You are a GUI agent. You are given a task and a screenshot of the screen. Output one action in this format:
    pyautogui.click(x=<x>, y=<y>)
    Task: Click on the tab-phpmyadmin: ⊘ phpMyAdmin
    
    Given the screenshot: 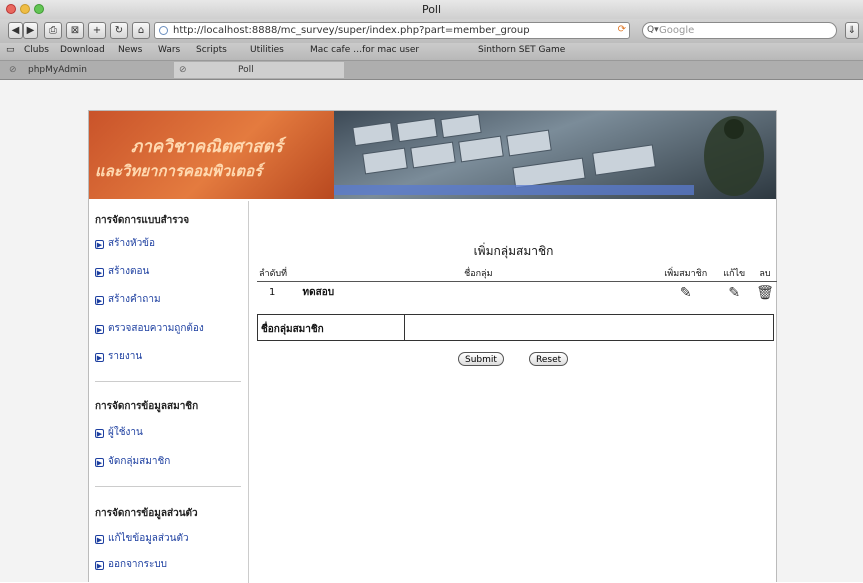 What is the action you would take?
    pyautogui.click(x=88, y=70)
    